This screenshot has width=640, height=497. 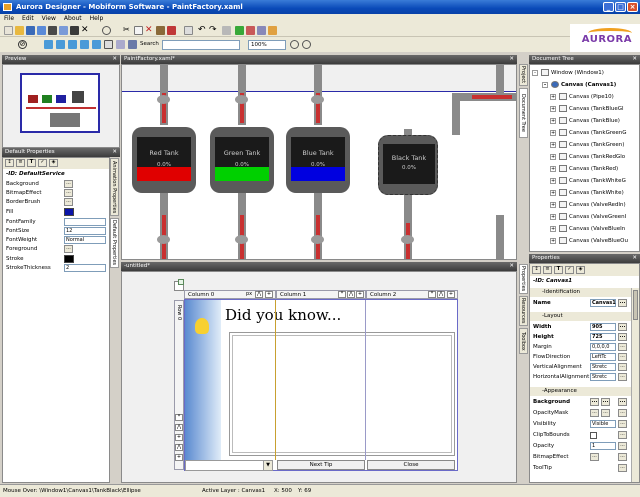 What do you see at coordinates (84, 44) in the screenshot?
I see `align-top-icon` at bounding box center [84, 44].